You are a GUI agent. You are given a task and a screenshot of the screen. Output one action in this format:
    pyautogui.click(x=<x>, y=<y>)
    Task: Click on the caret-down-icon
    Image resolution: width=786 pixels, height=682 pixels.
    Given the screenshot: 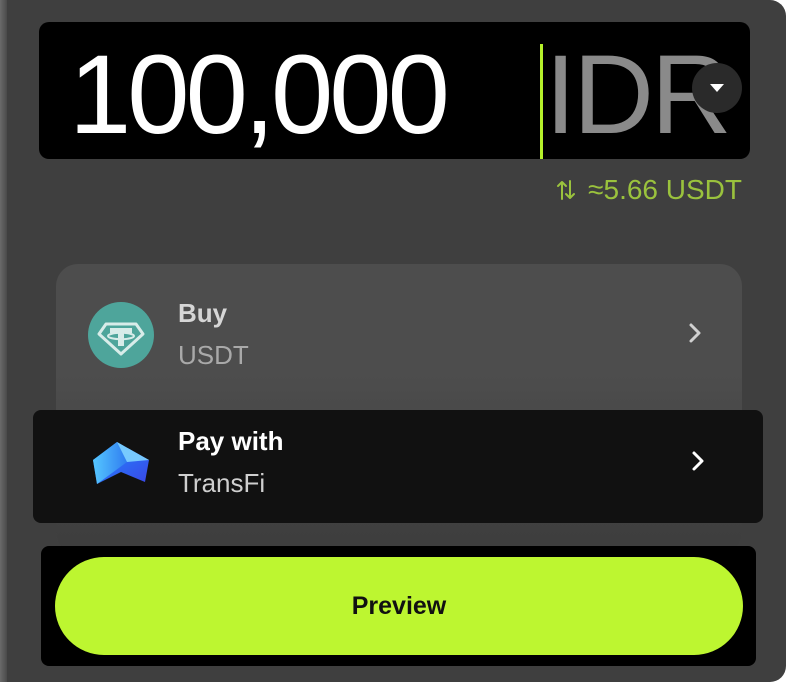 What is the action you would take?
    pyautogui.click(x=717, y=88)
    